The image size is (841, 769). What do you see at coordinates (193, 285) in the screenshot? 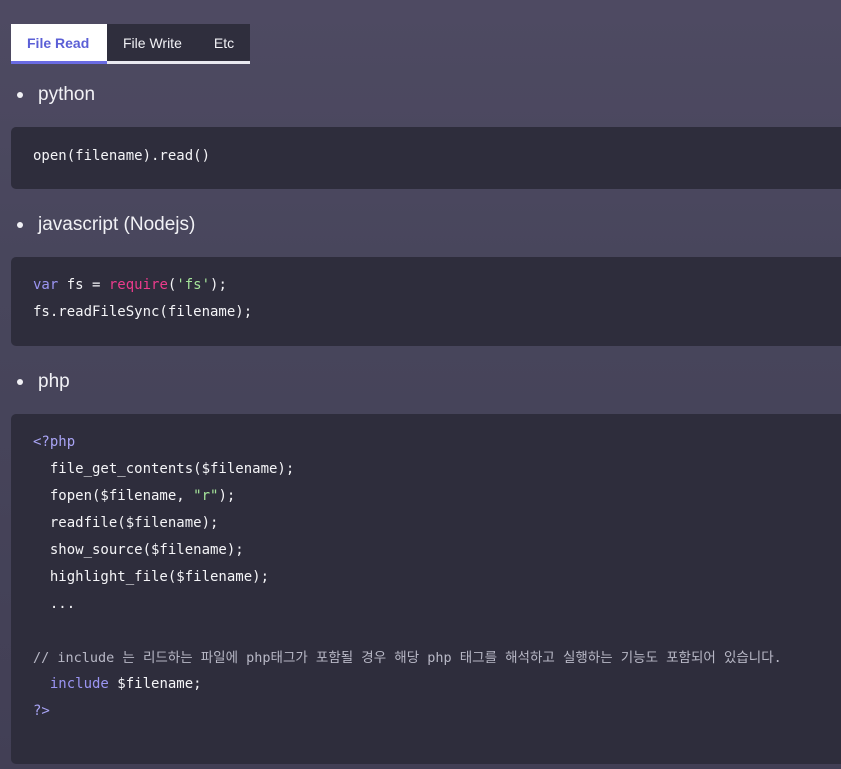
I see `string-literal: 'fs'` at bounding box center [193, 285].